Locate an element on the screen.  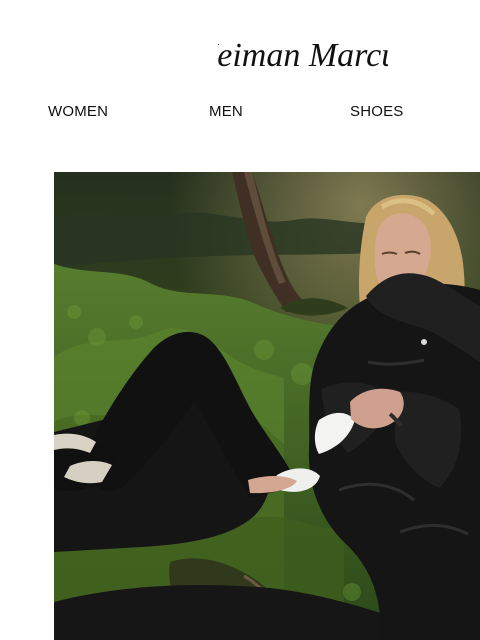
brand-logo: Neiman Marcus is located at coordinates (303, 53).